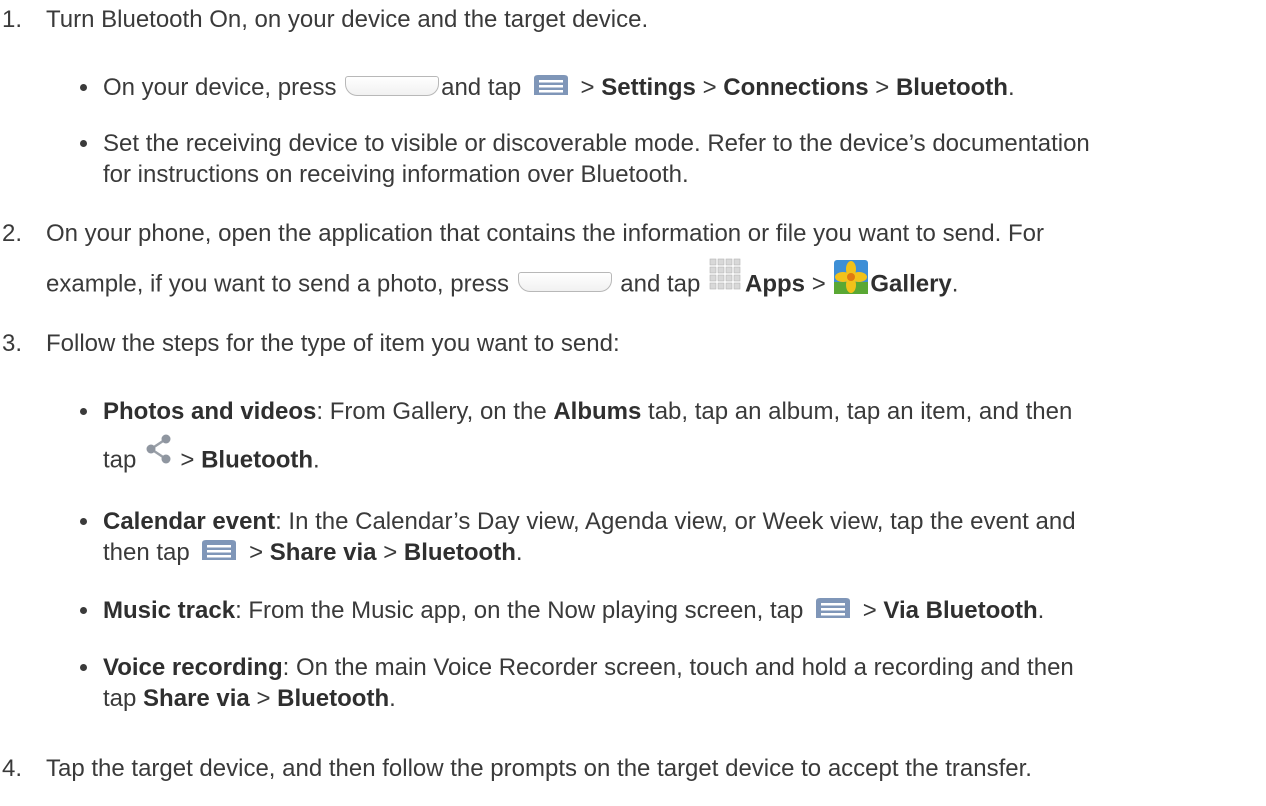 The height and width of the screenshot is (806, 1266). What do you see at coordinates (12, 343) in the screenshot?
I see `step-number-3: 3.` at bounding box center [12, 343].